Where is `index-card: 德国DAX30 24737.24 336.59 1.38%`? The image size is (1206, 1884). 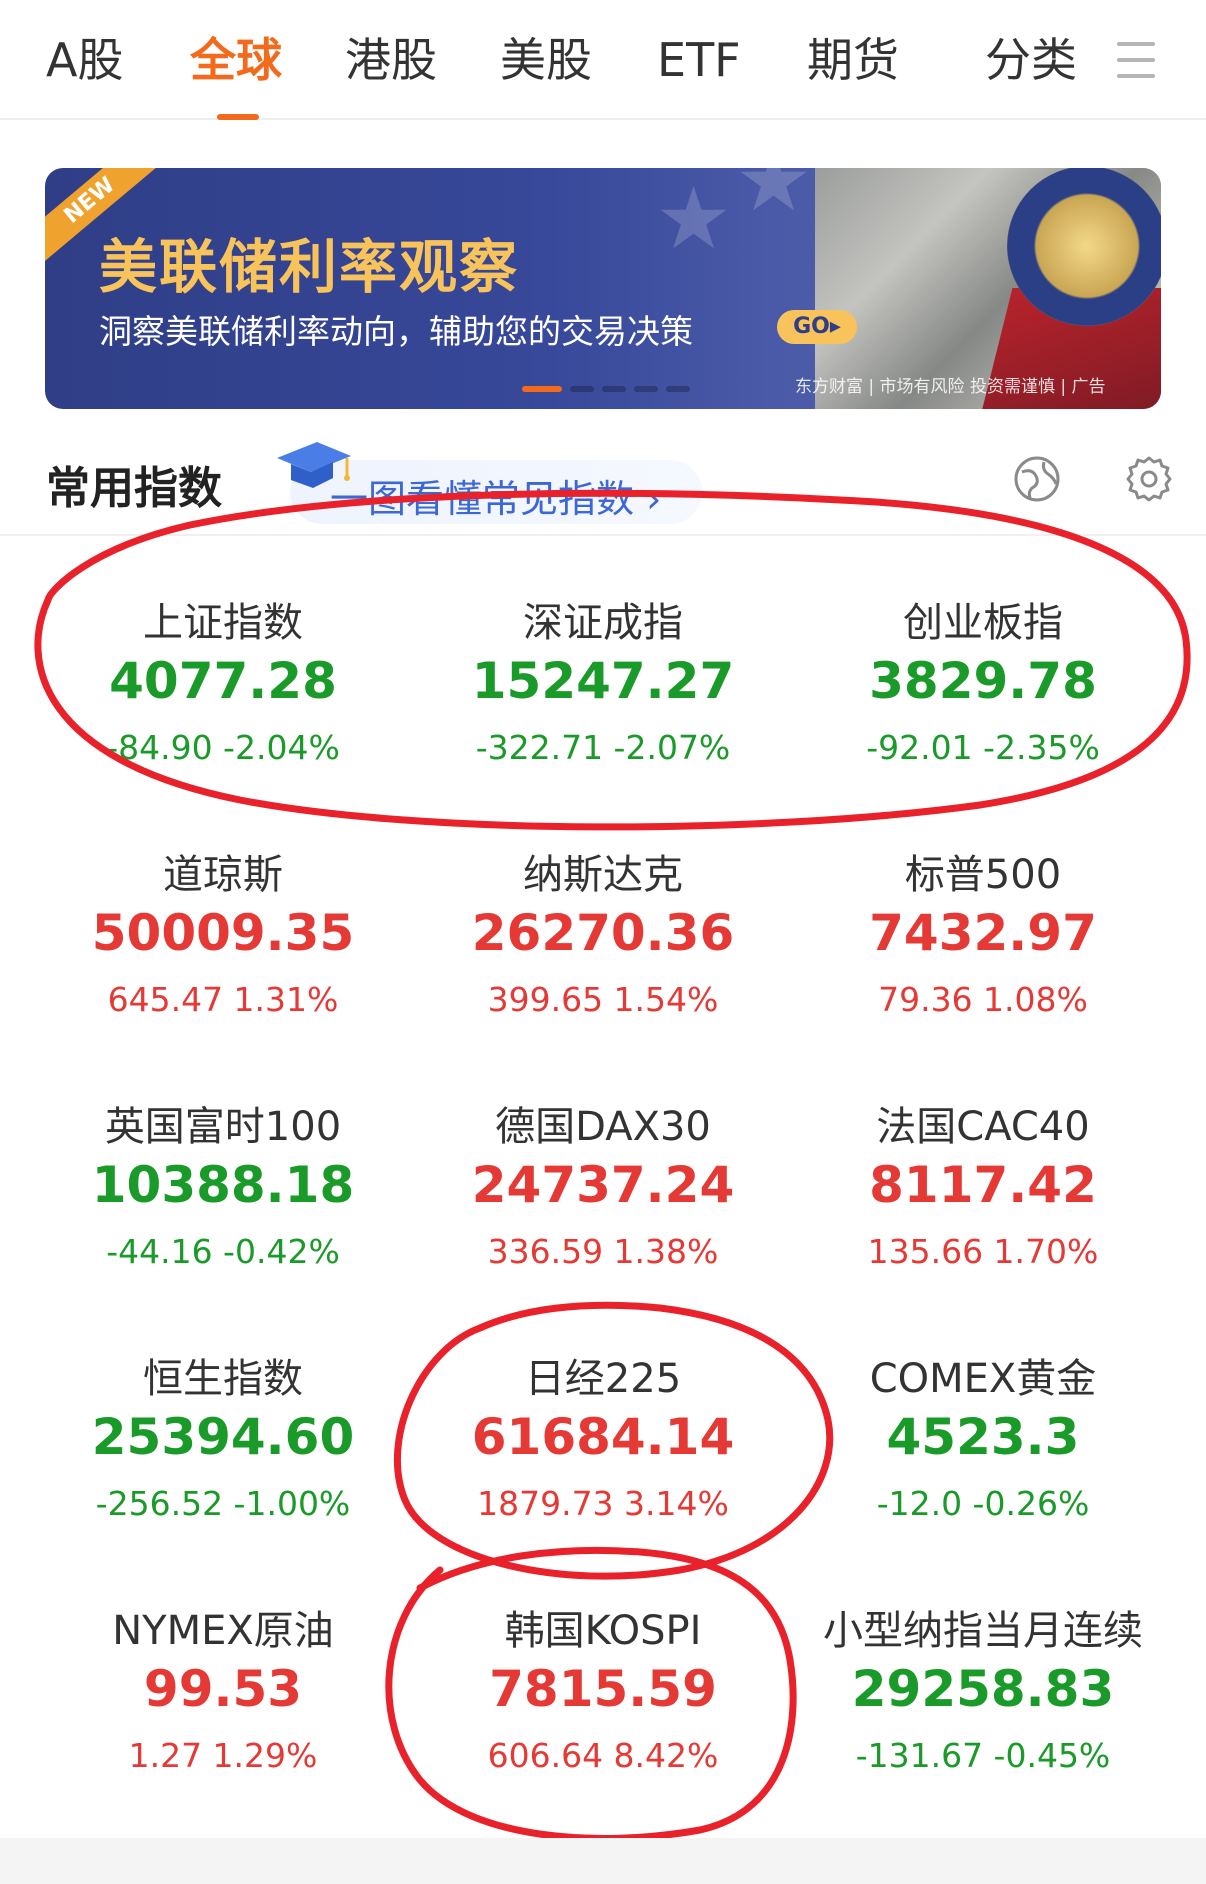
index-card: 德国DAX30 24737.24 336.59 1.38% is located at coordinates (603, 1171).